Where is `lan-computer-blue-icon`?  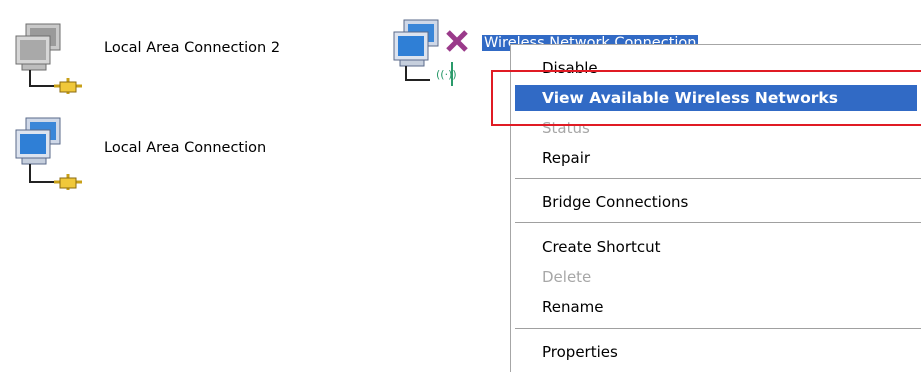
lan-computer-blue-icon is located at coordinates (48, 153).